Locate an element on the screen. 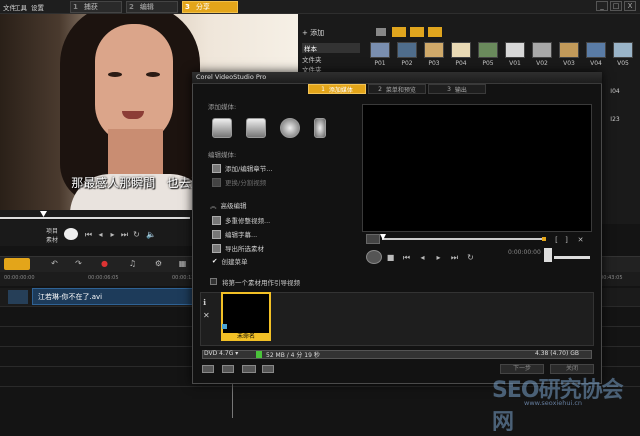 Image resolution: width=640 pixels, height=436 pixels. disc-capacity-fill is located at coordinates (259, 354).